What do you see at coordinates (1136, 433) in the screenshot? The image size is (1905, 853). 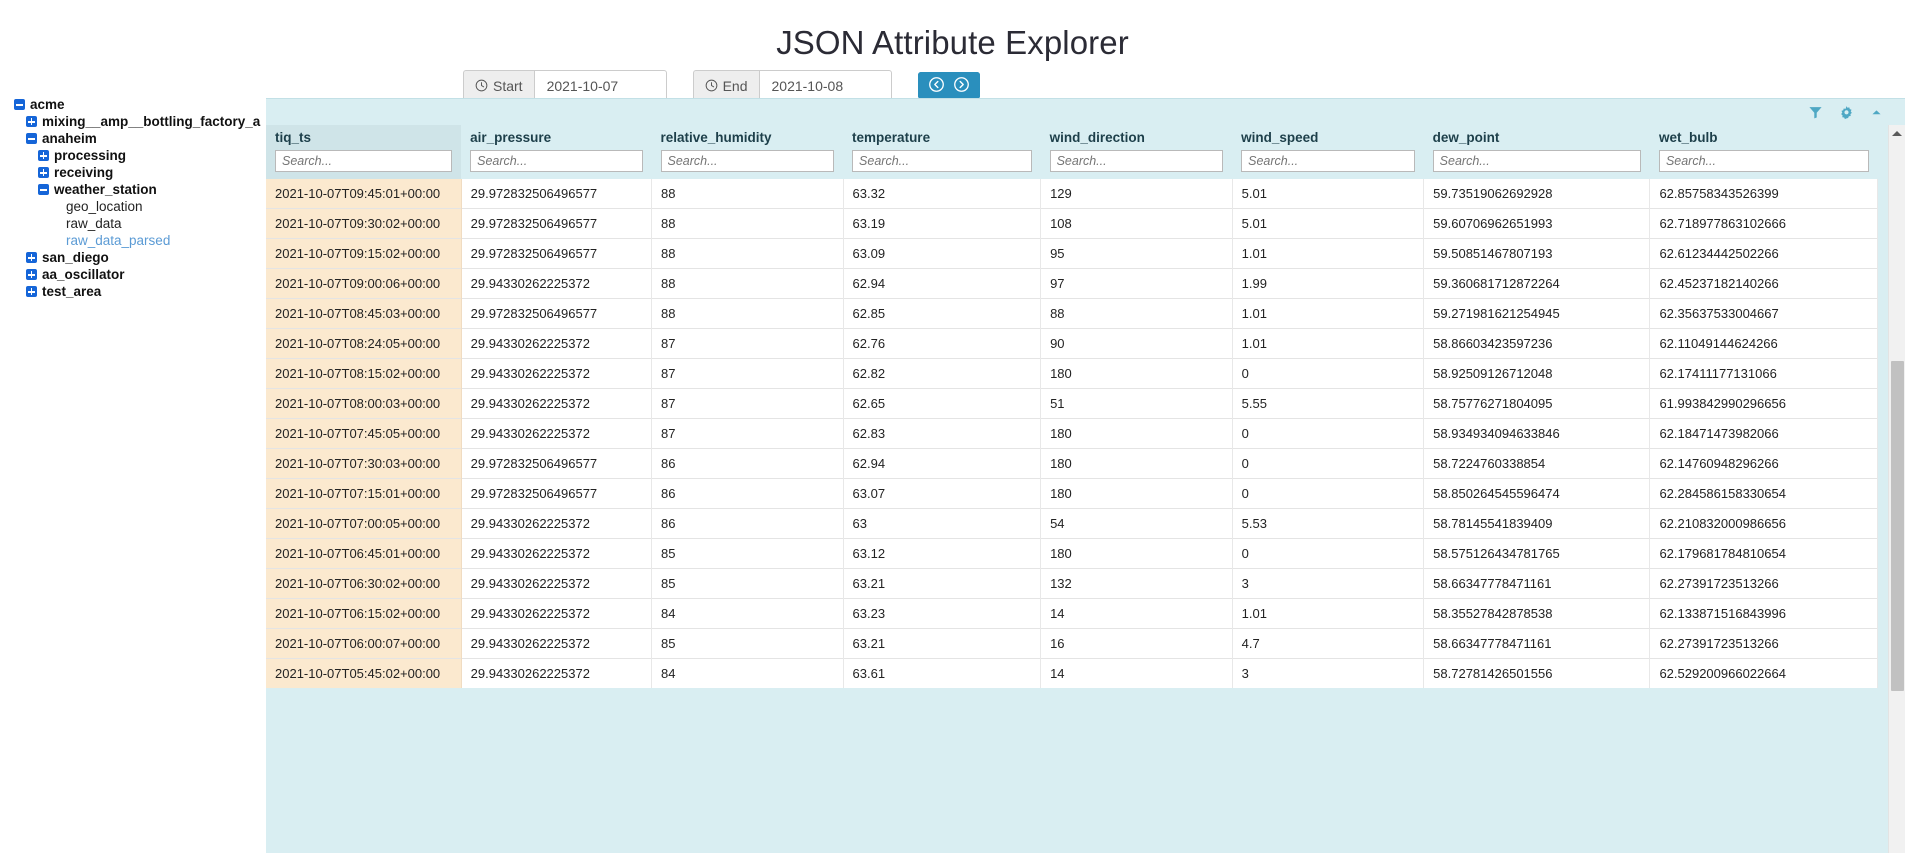 I see `cell-wind_direction: 180` at bounding box center [1136, 433].